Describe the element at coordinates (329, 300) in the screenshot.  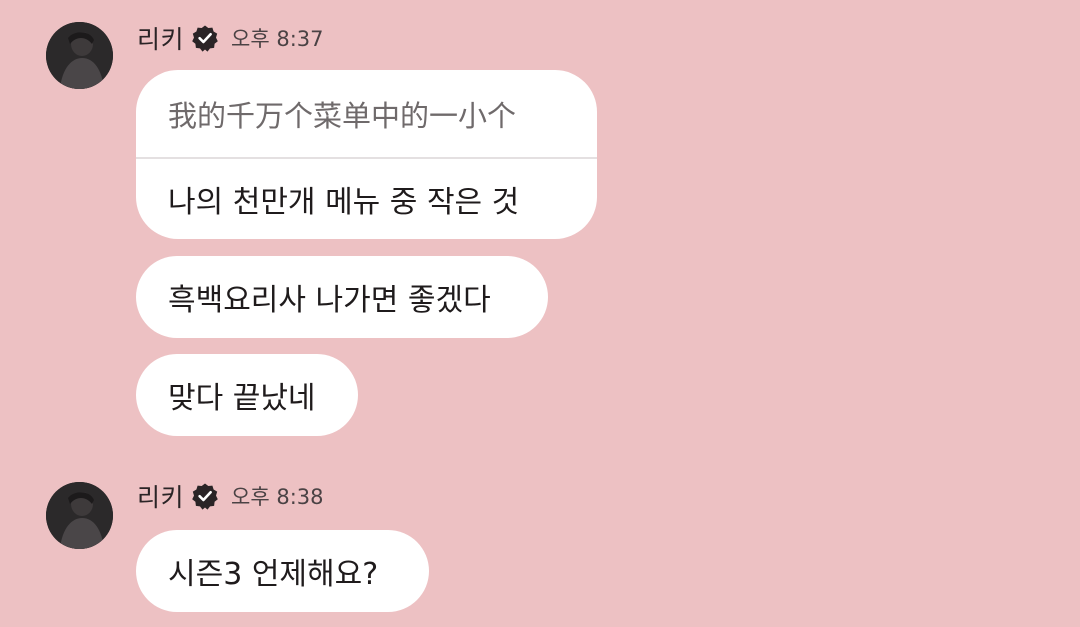
I see `message-text: 흑백요리사 나가면 좋겠다` at that location.